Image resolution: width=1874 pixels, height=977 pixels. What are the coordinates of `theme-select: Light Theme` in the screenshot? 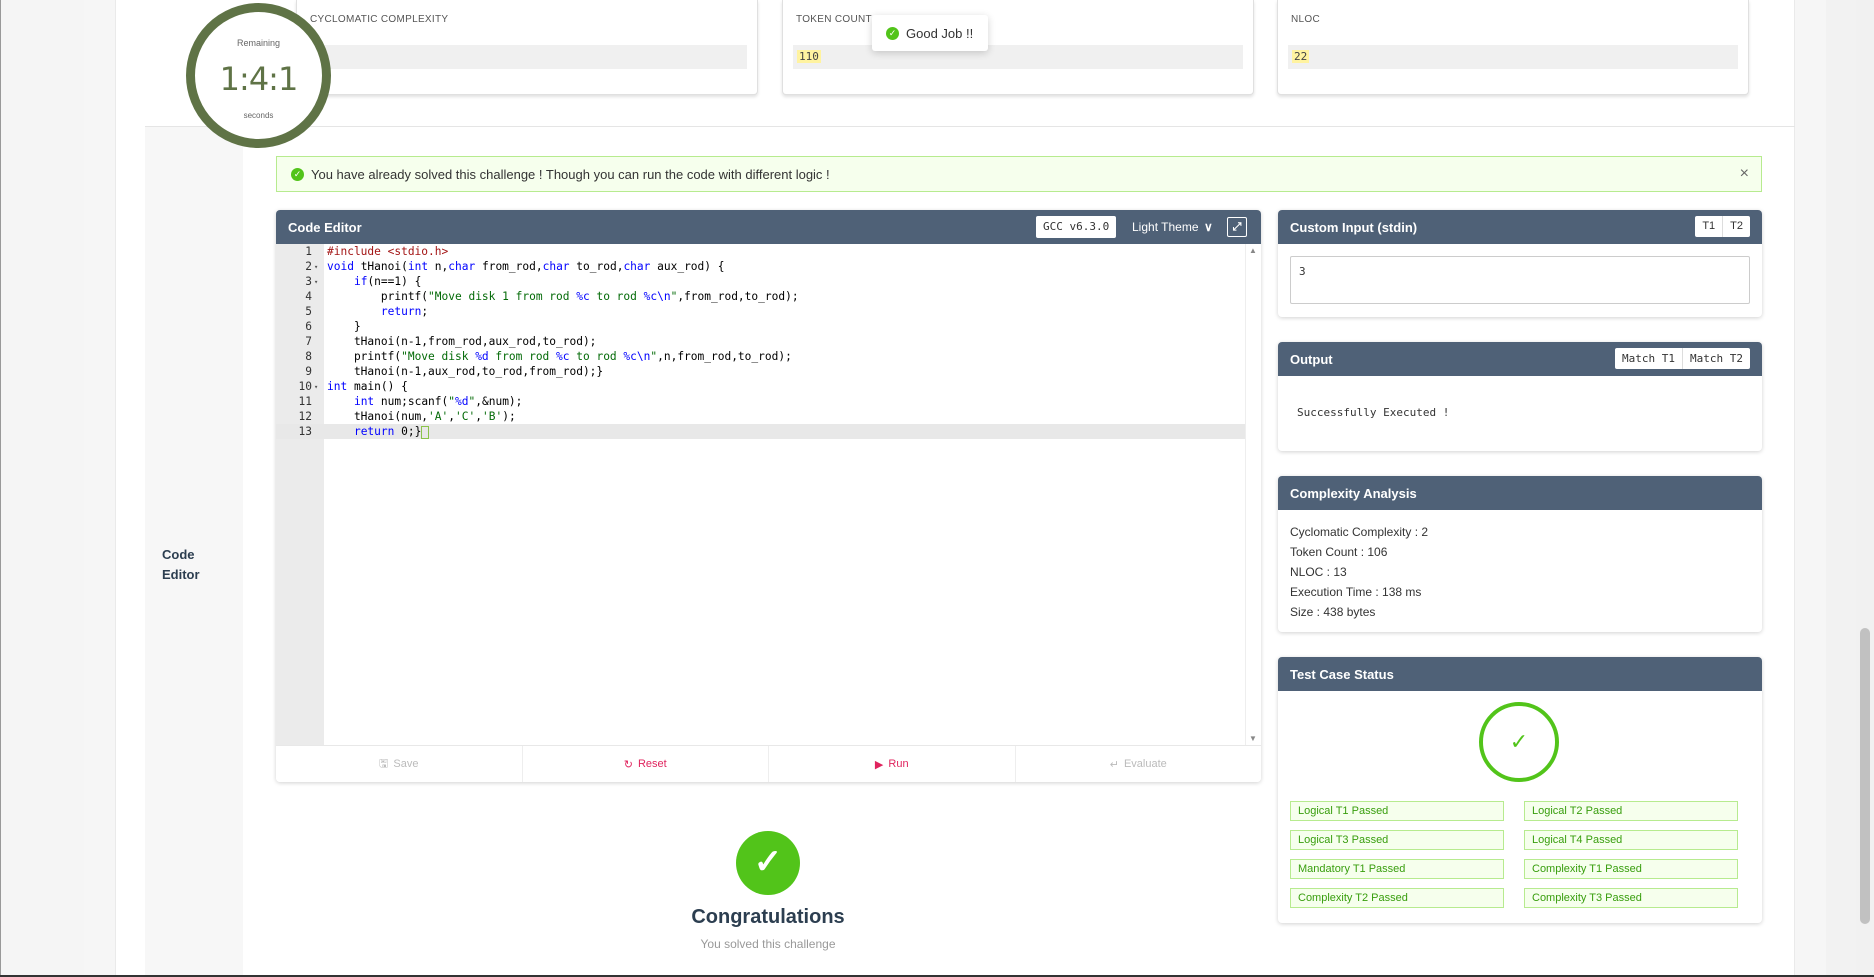 It's located at (1165, 227).